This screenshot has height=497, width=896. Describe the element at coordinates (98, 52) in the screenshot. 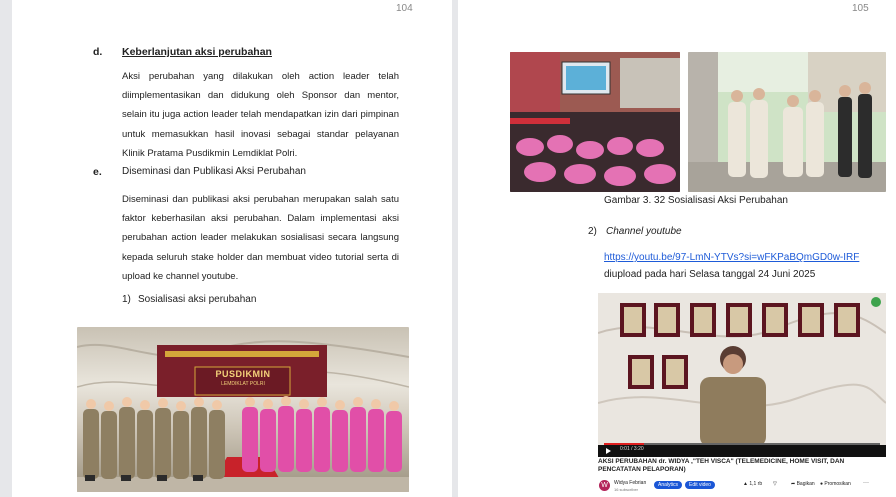

I see `section-d-marker: d.` at that location.